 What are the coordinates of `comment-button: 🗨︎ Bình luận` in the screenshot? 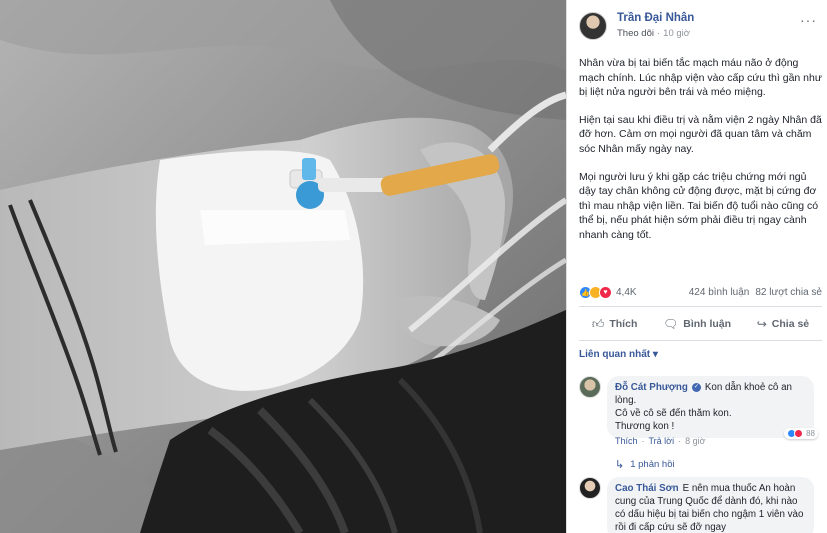 It's located at (697, 324).